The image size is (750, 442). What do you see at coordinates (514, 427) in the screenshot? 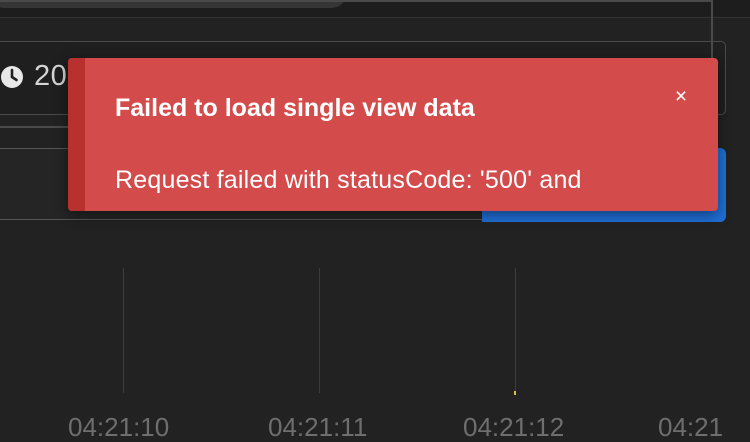
I see `x-tick-label: 04:21:12` at bounding box center [514, 427].